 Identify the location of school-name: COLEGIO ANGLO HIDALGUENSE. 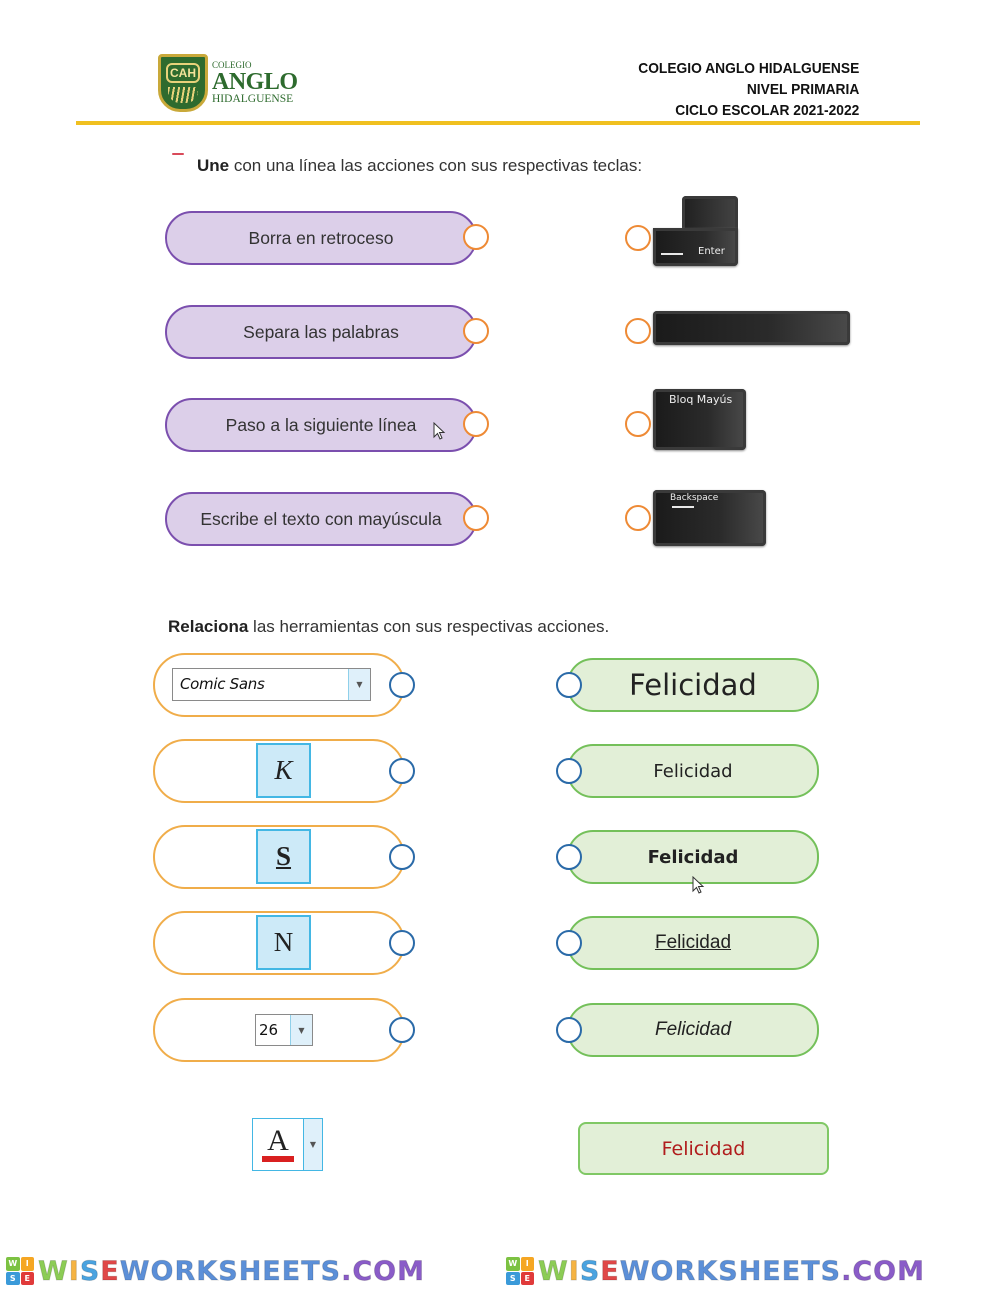
(748, 68).